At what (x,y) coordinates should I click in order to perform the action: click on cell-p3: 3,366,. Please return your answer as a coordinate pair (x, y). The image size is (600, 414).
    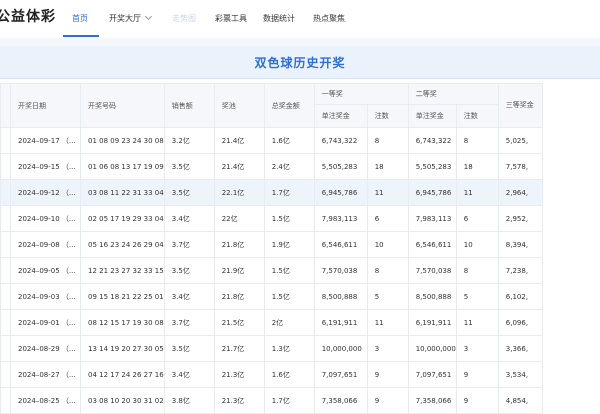
    Looking at the image, I should click on (520, 348).